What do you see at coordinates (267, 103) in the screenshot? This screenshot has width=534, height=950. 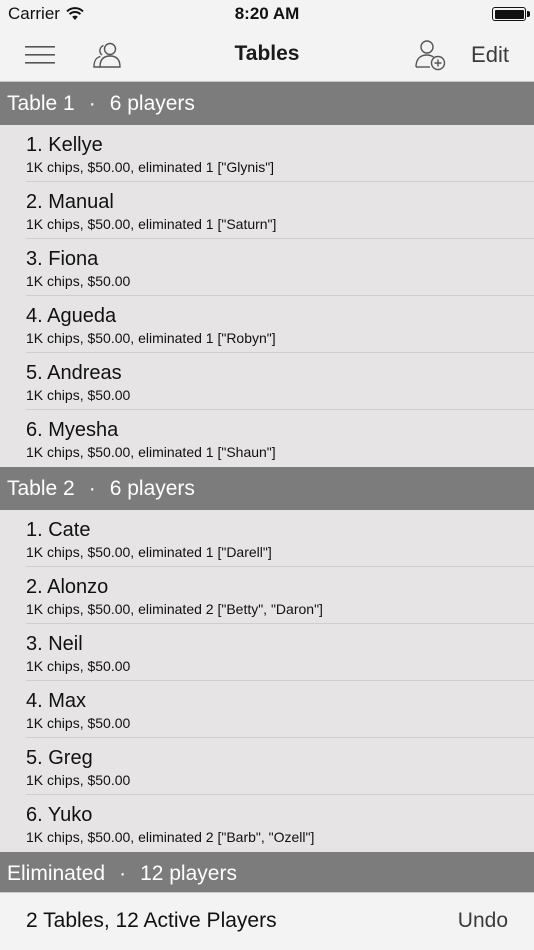 I see `section-header-table-1: Table 1 · 6 players` at bounding box center [267, 103].